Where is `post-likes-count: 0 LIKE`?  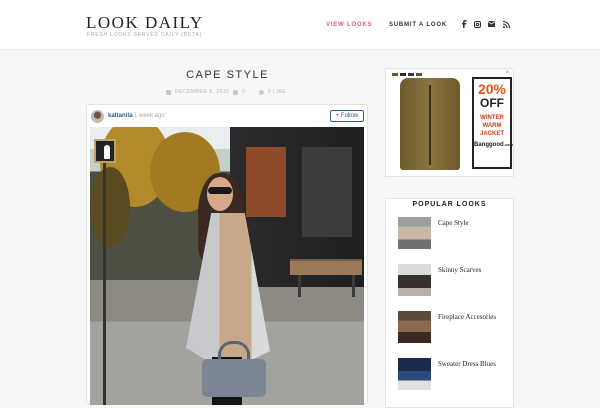 post-likes-count: 0 LIKE is located at coordinates (277, 92).